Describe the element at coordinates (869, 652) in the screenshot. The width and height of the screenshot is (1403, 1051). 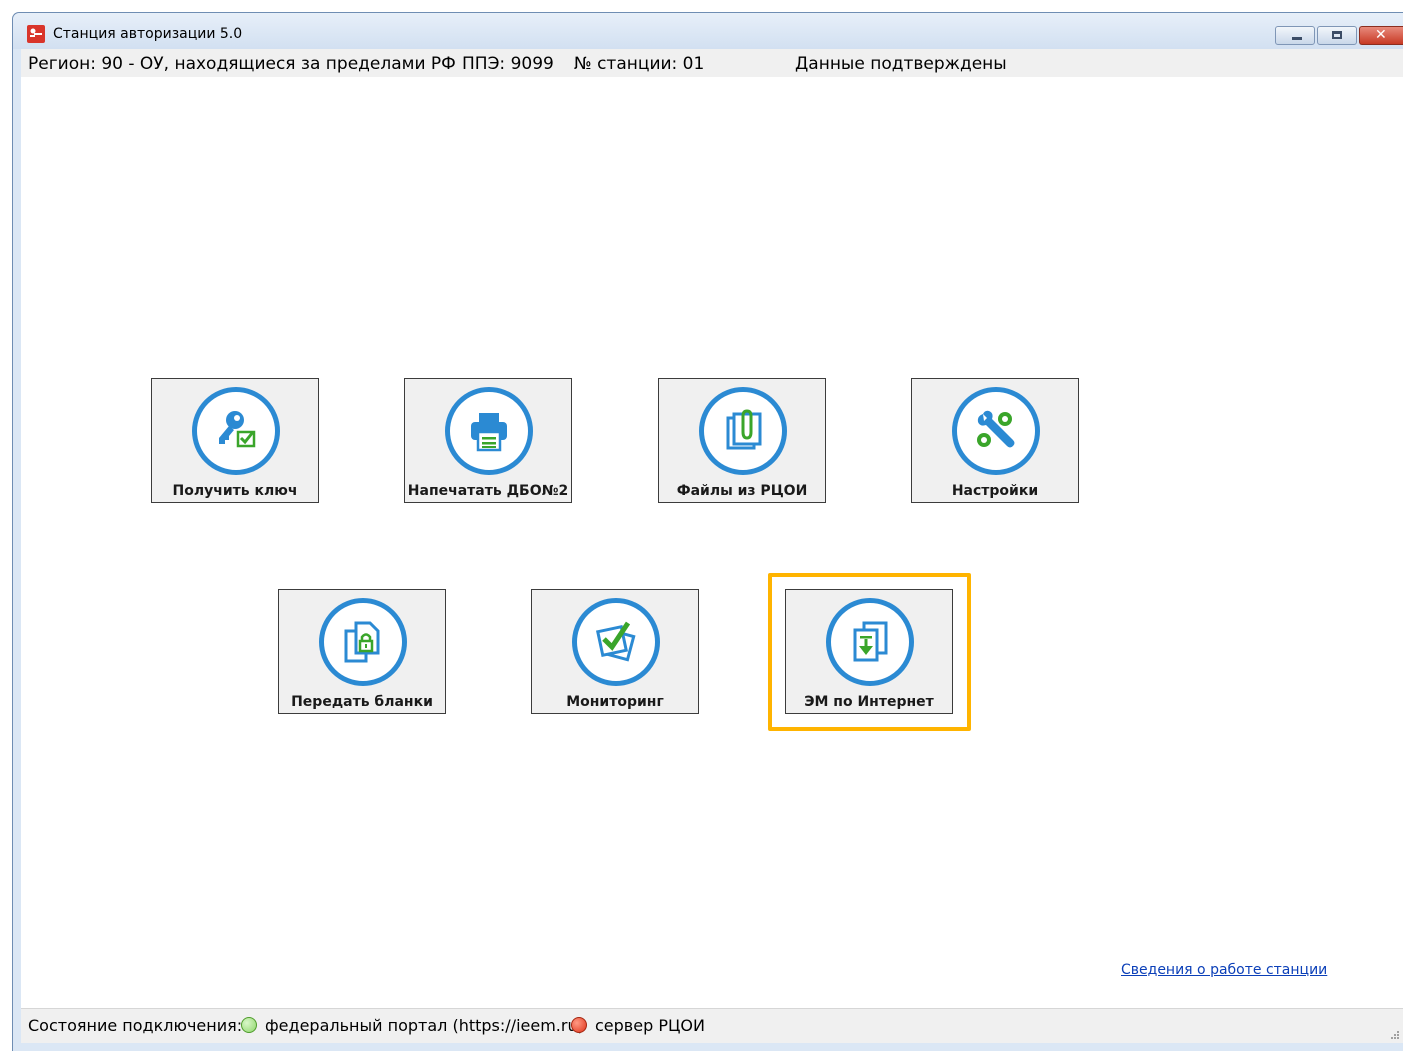
I see `selected-tile-highlight` at that location.